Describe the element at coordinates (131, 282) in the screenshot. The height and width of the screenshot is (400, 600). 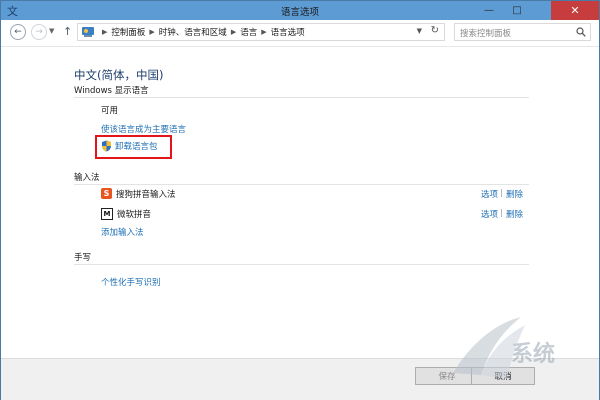
I see `personalize-handwriting-link: 个性化手写识别` at that location.